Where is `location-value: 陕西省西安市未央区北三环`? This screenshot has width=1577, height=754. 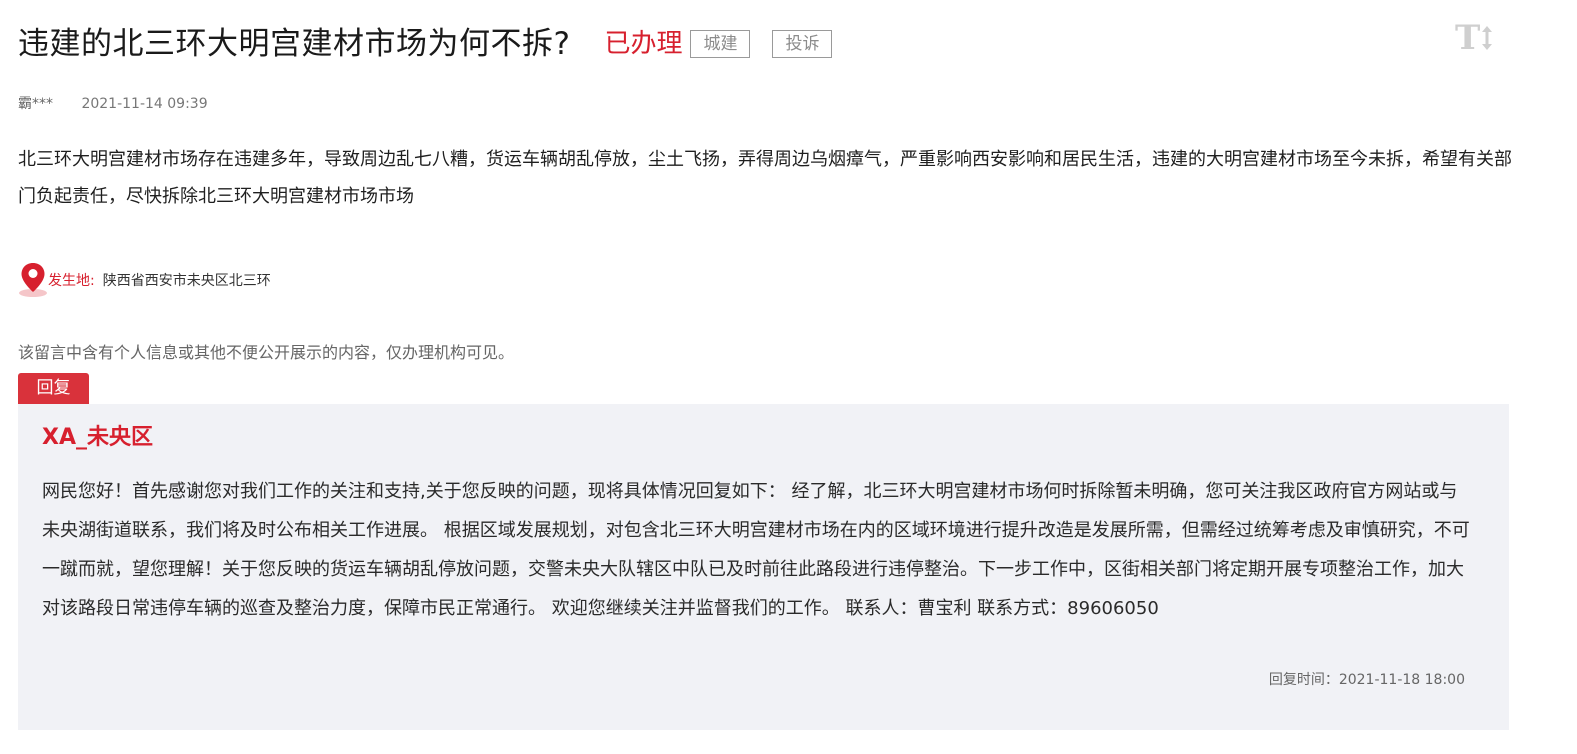
location-value: 陕西省西安市未央区北三环 is located at coordinates (186, 281).